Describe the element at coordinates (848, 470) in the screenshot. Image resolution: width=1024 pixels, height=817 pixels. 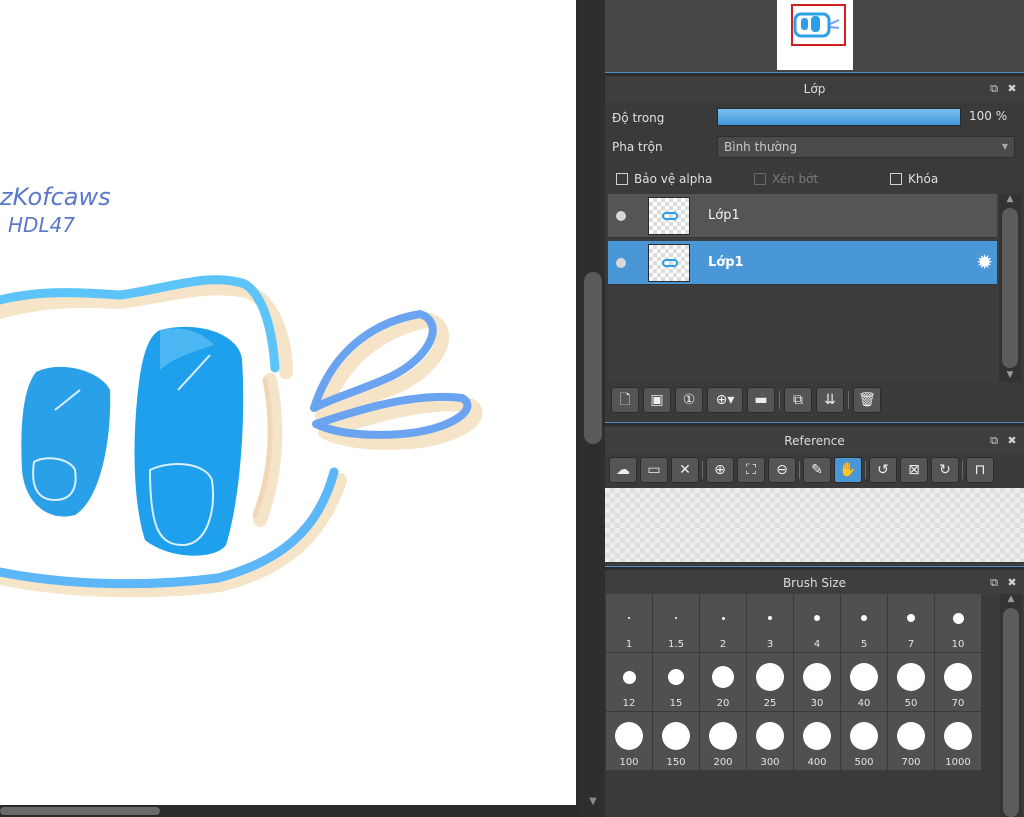
I see `hand-icon: ✋` at that location.